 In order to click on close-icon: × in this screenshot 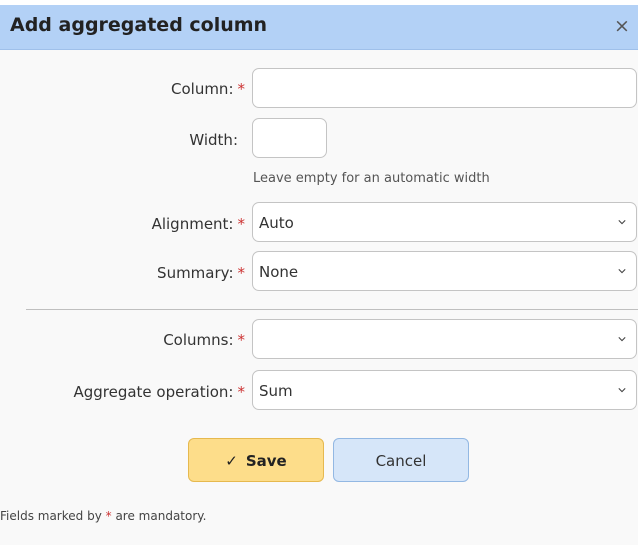, I will do `click(622, 26)`.